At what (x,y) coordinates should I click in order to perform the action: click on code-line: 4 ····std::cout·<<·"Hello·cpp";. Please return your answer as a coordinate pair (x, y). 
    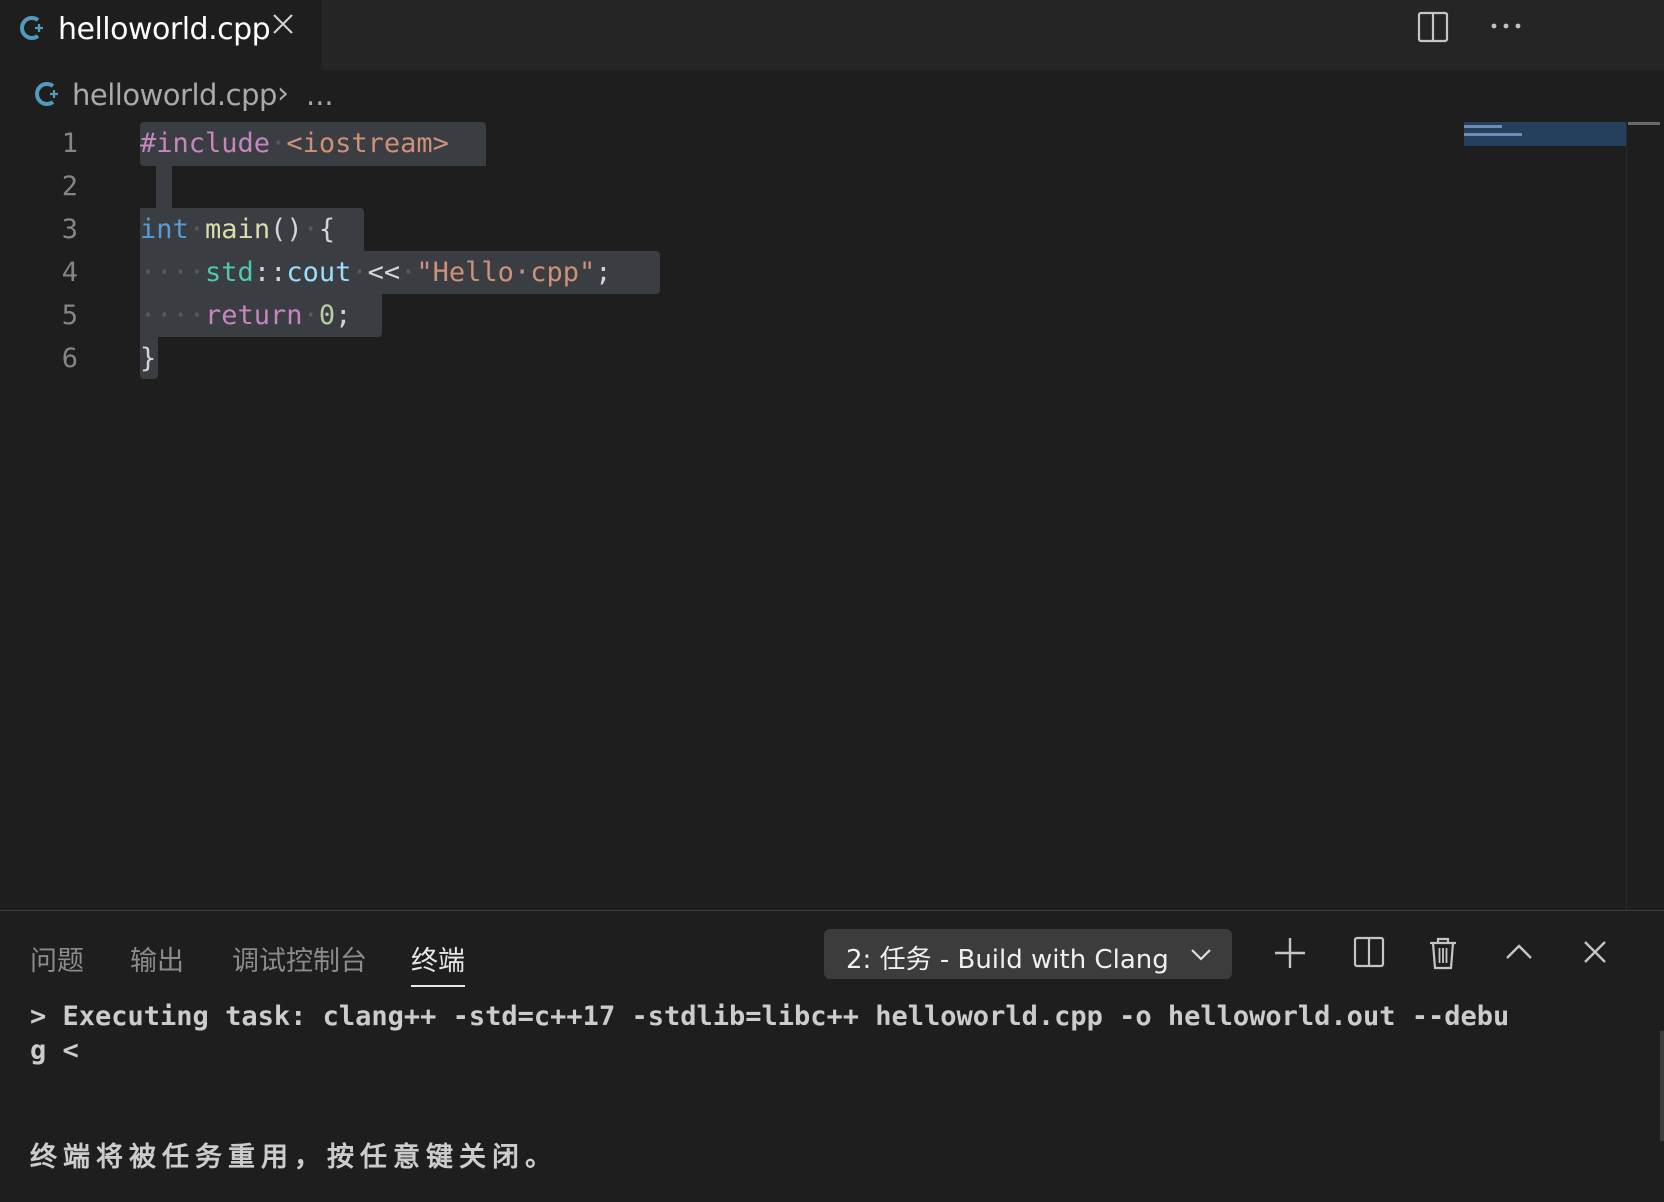
    Looking at the image, I should click on (700, 272).